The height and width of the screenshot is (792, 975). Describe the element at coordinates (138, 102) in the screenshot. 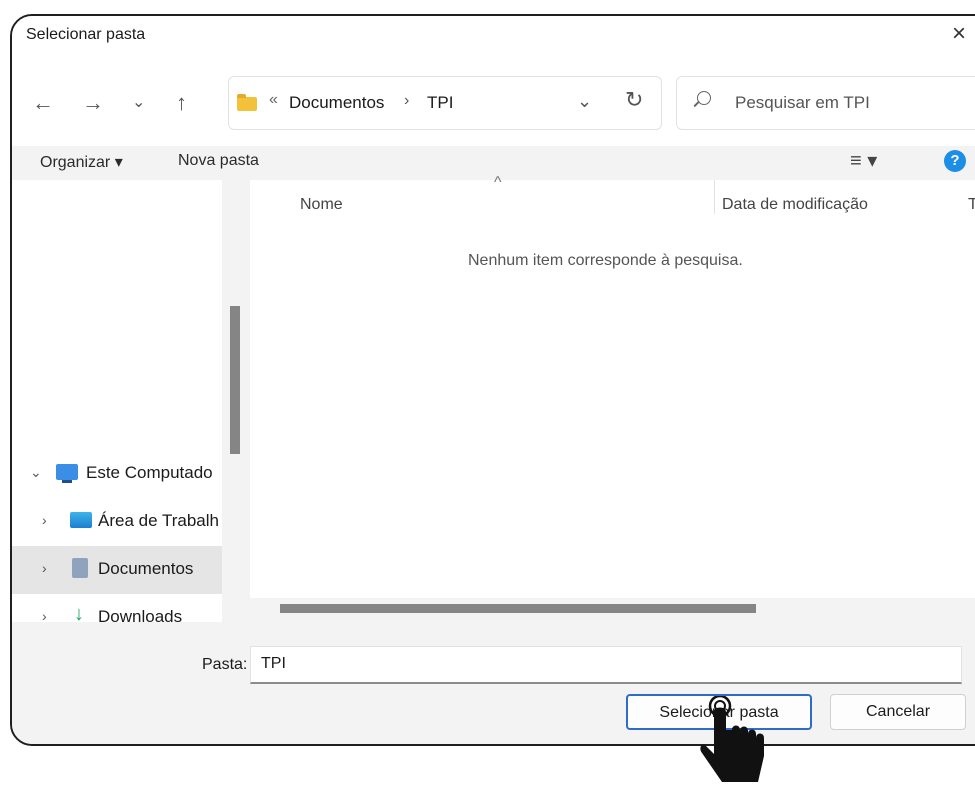

I see `recent-locations-chevron-icon: ⌄` at that location.